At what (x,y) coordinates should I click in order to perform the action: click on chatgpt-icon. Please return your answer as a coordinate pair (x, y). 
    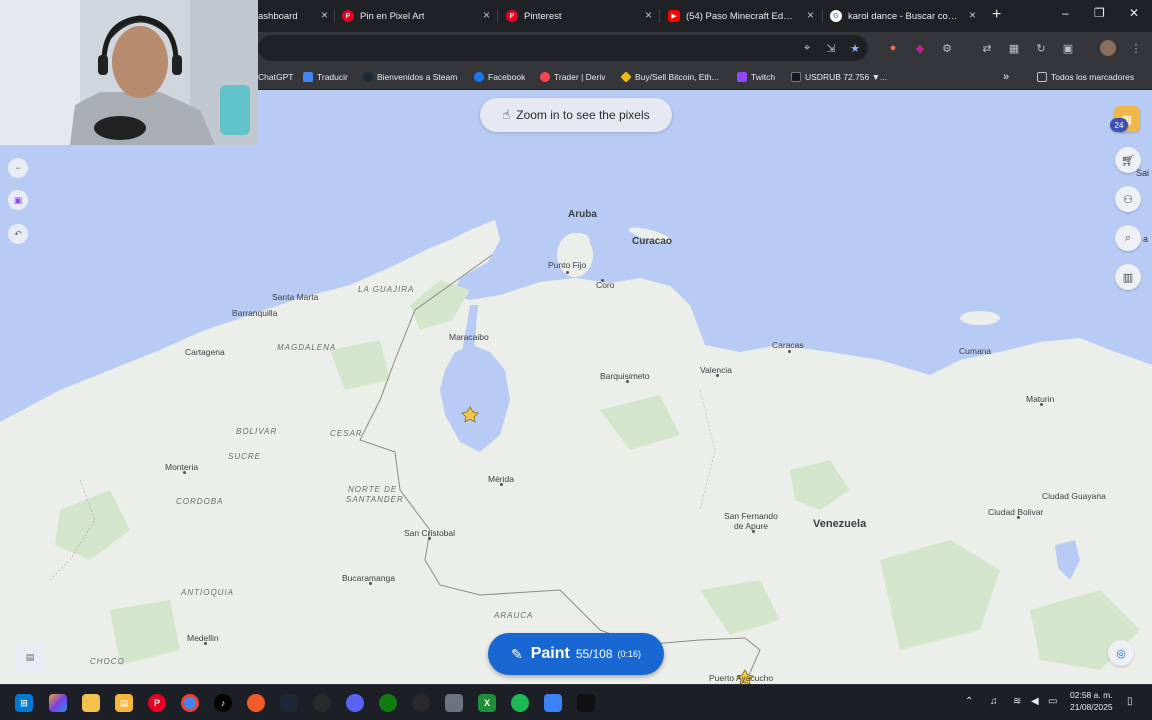
    Looking at the image, I should click on (421, 703).